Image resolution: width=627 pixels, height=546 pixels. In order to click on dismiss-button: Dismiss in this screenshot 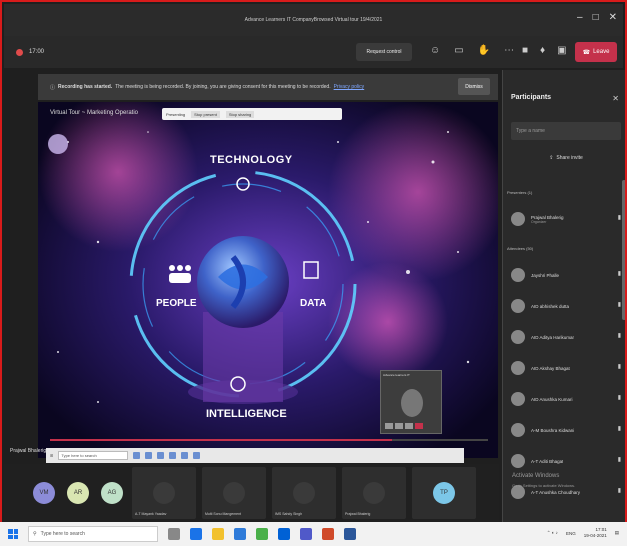, I will do `click(474, 86)`.